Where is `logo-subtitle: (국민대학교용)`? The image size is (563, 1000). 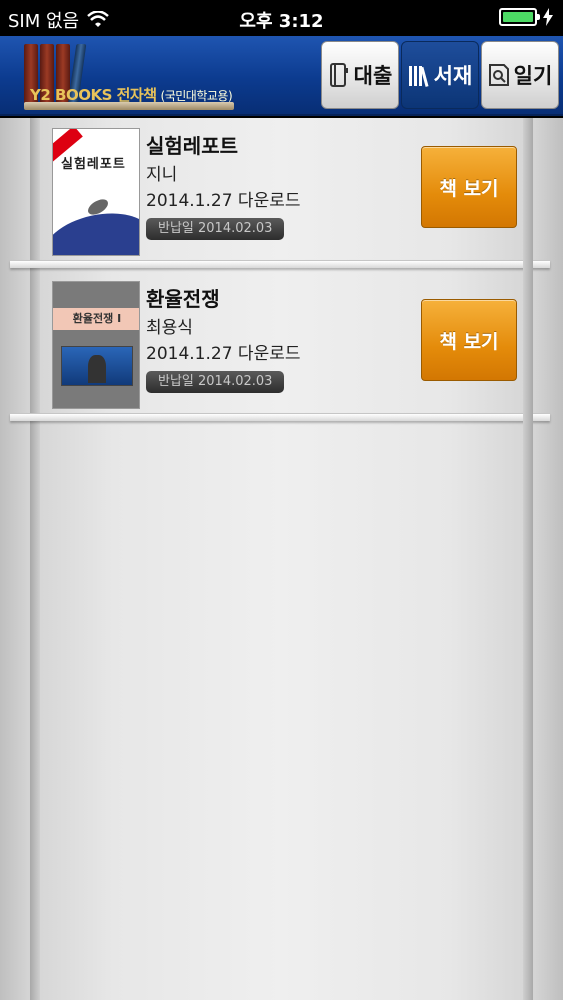
logo-subtitle: (국민대학교용) is located at coordinates (196, 96).